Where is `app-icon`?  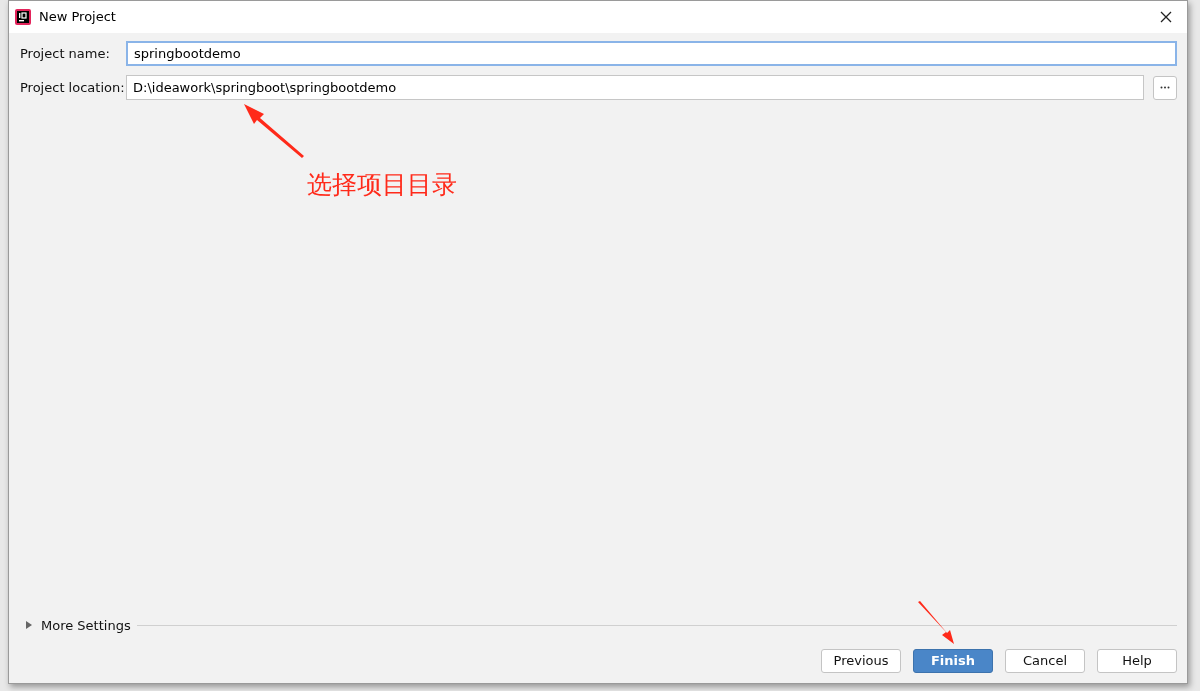 app-icon is located at coordinates (23, 17).